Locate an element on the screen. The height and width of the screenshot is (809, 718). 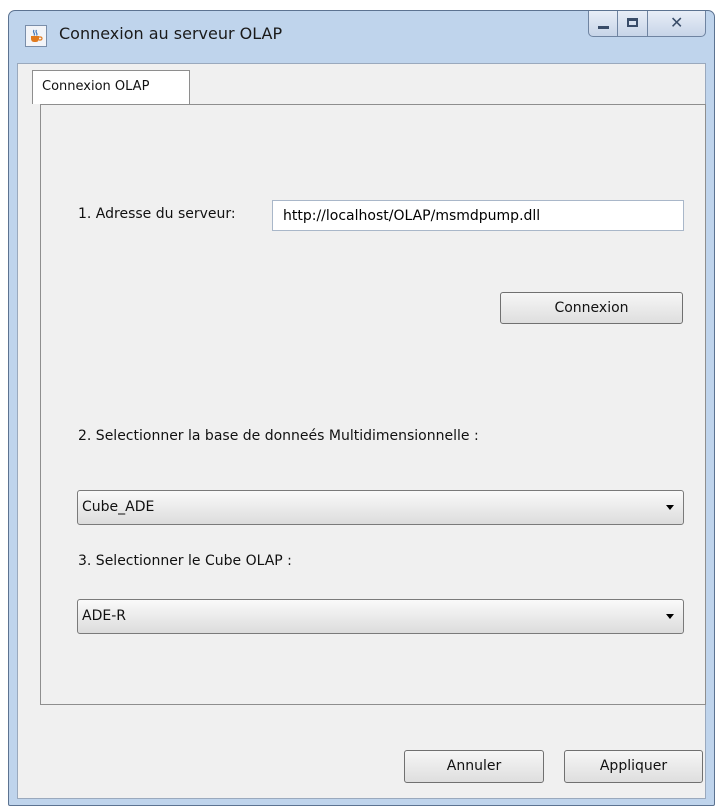
maximize-icon is located at coordinates (632, 22).